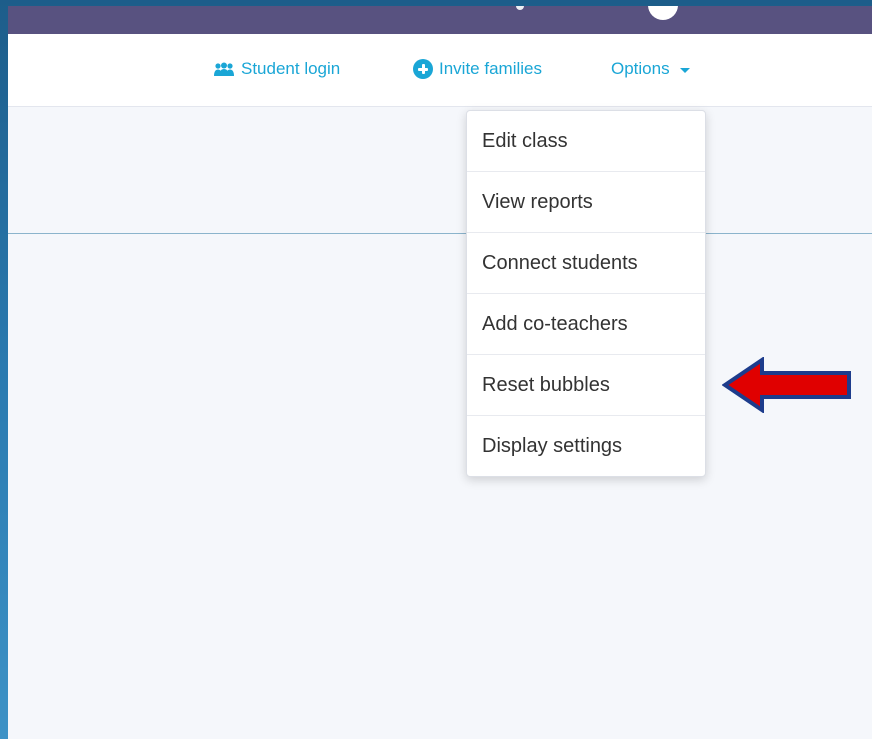 The width and height of the screenshot is (872, 739). Describe the element at coordinates (520, 8) in the screenshot. I see `topbar-mark` at that location.